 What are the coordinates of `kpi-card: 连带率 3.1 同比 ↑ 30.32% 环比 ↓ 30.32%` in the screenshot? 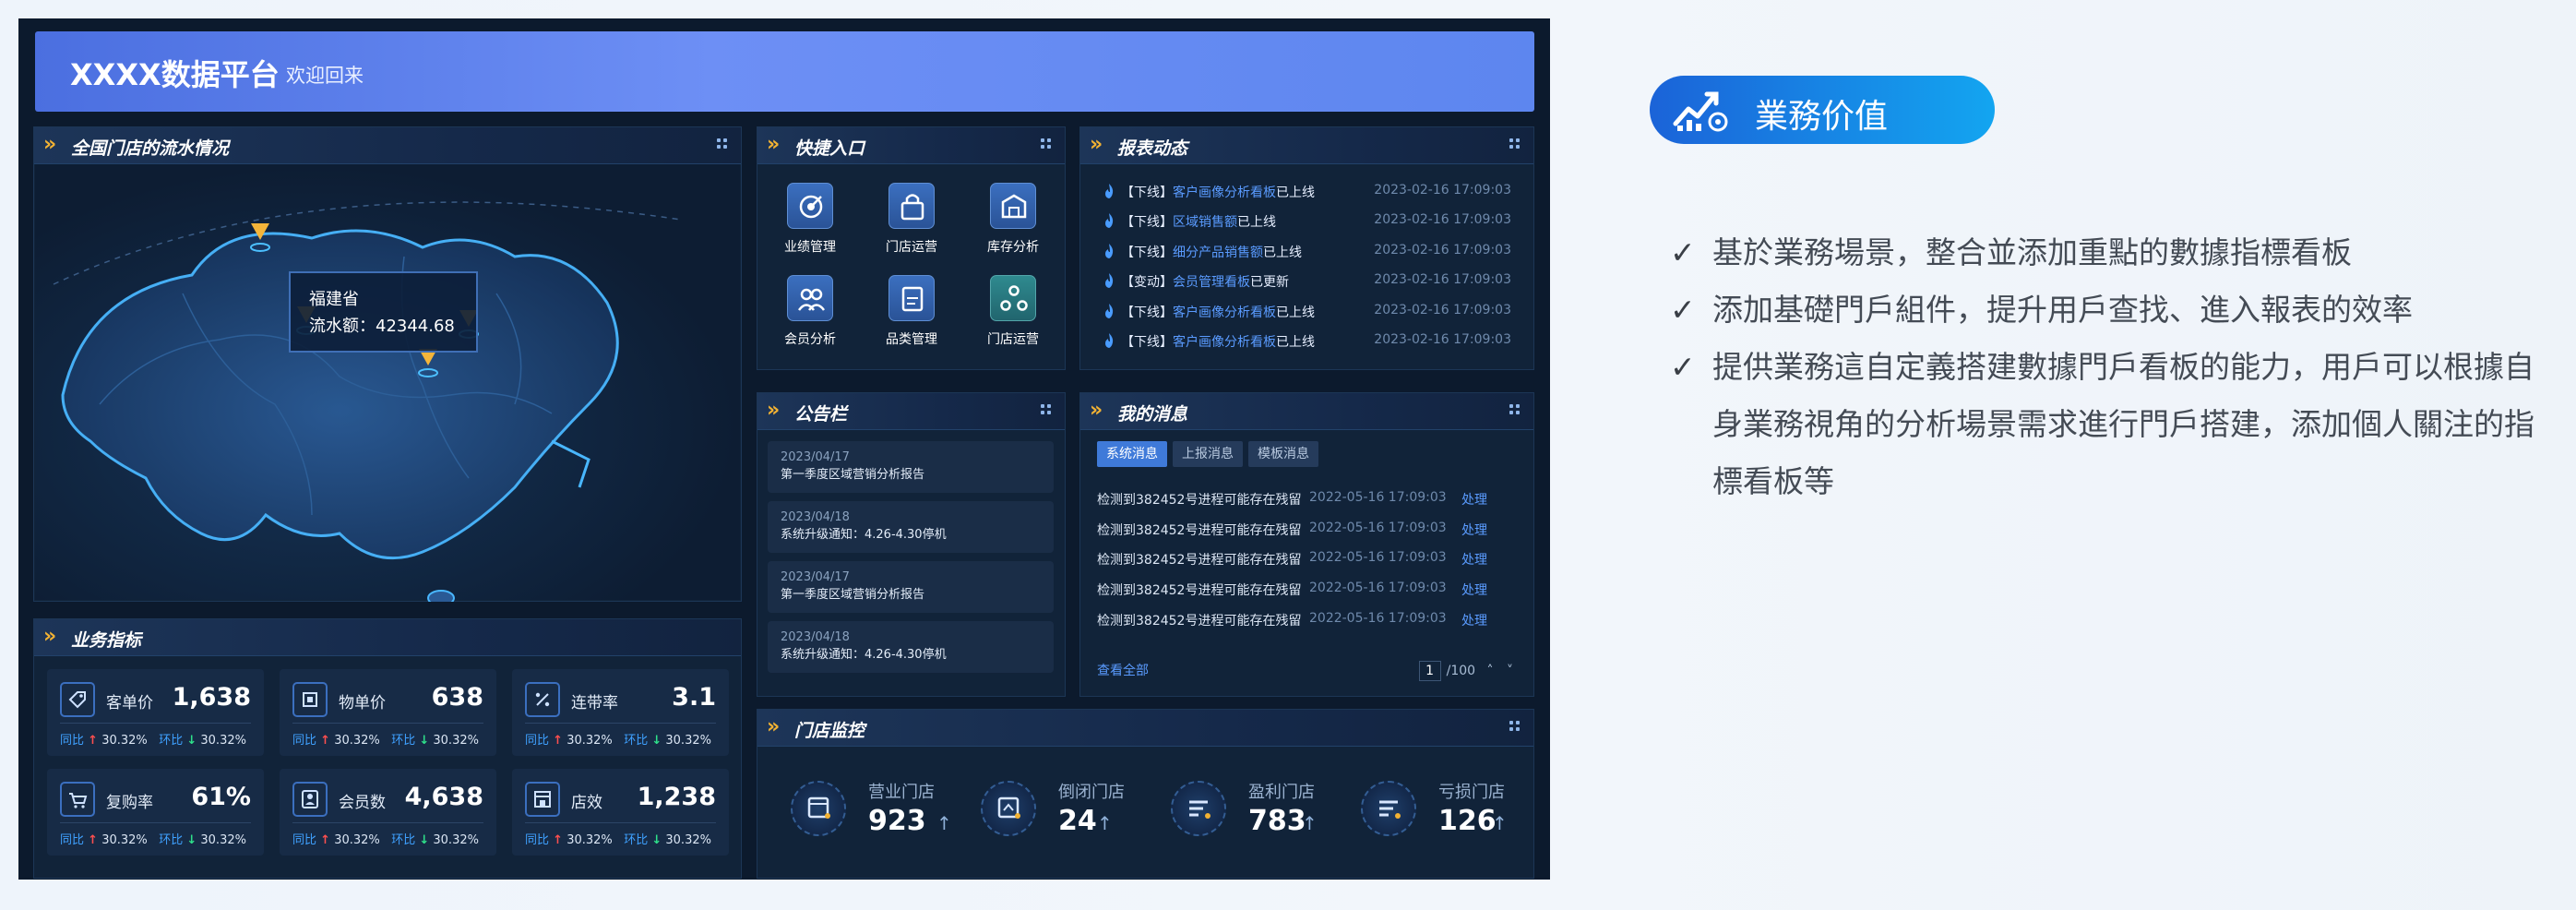 It's located at (620, 712).